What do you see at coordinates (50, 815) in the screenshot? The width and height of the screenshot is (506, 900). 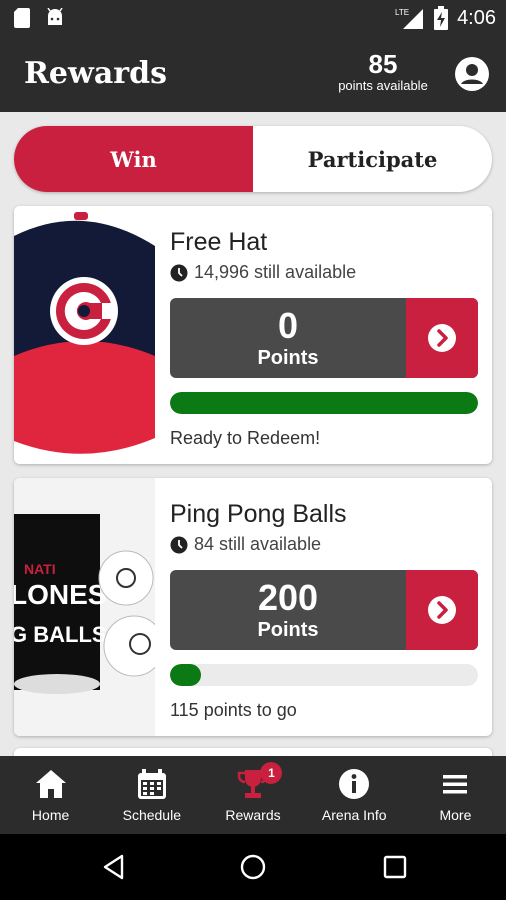 I see `nav-home-label: Home` at bounding box center [50, 815].